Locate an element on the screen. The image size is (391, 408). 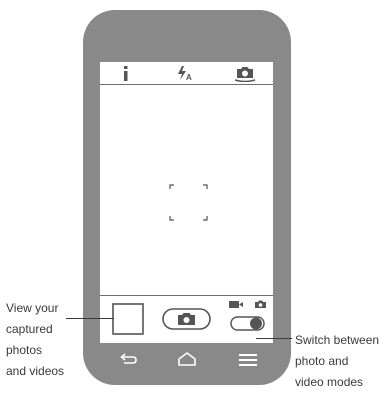
camera-top-bar: A is located at coordinates (186, 73).